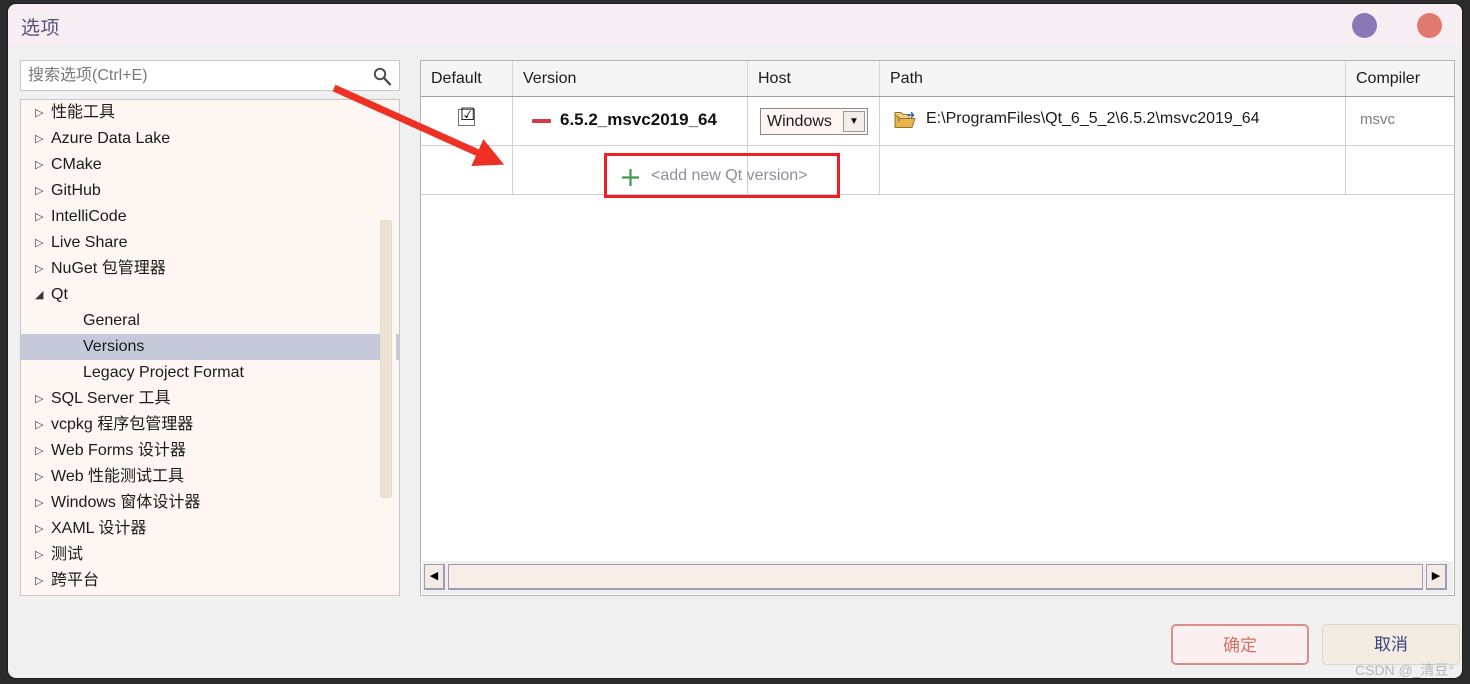 The image size is (1470, 684). I want to click on default-checkbox: ☑, so click(467, 115).